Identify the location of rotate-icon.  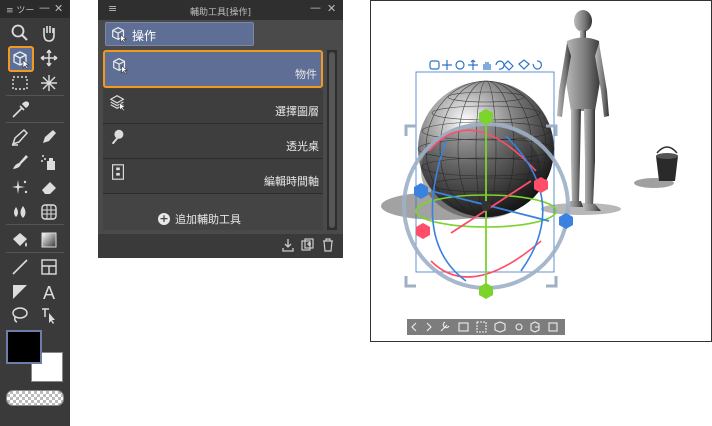
(460, 65).